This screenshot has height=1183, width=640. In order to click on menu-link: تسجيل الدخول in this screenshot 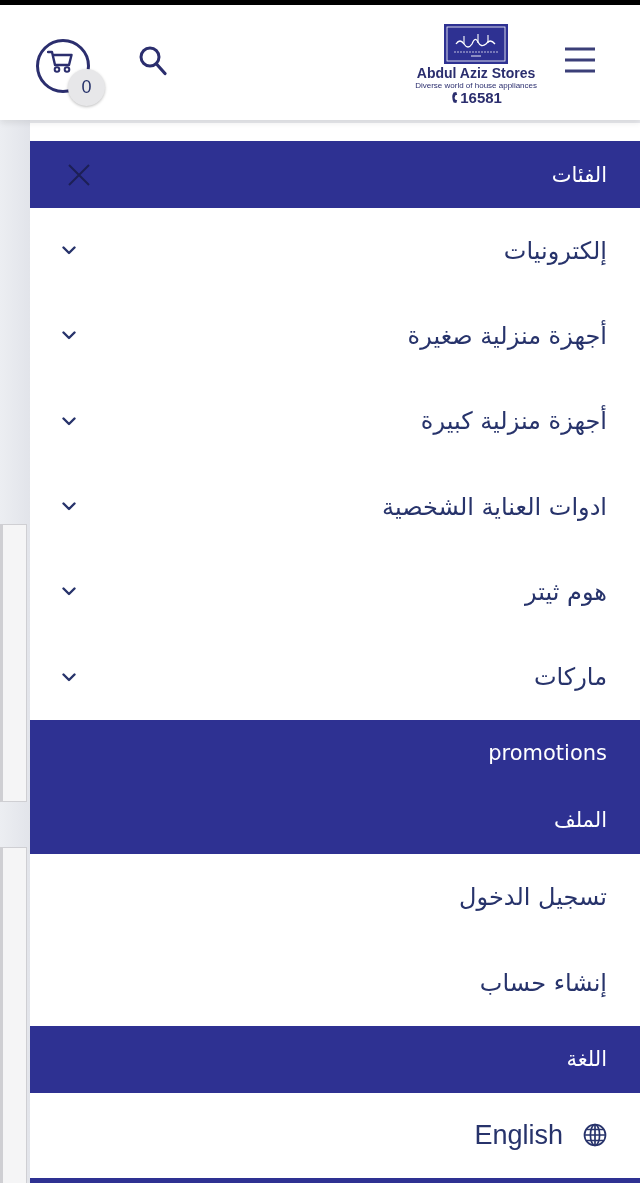, I will do `click(533, 896)`.